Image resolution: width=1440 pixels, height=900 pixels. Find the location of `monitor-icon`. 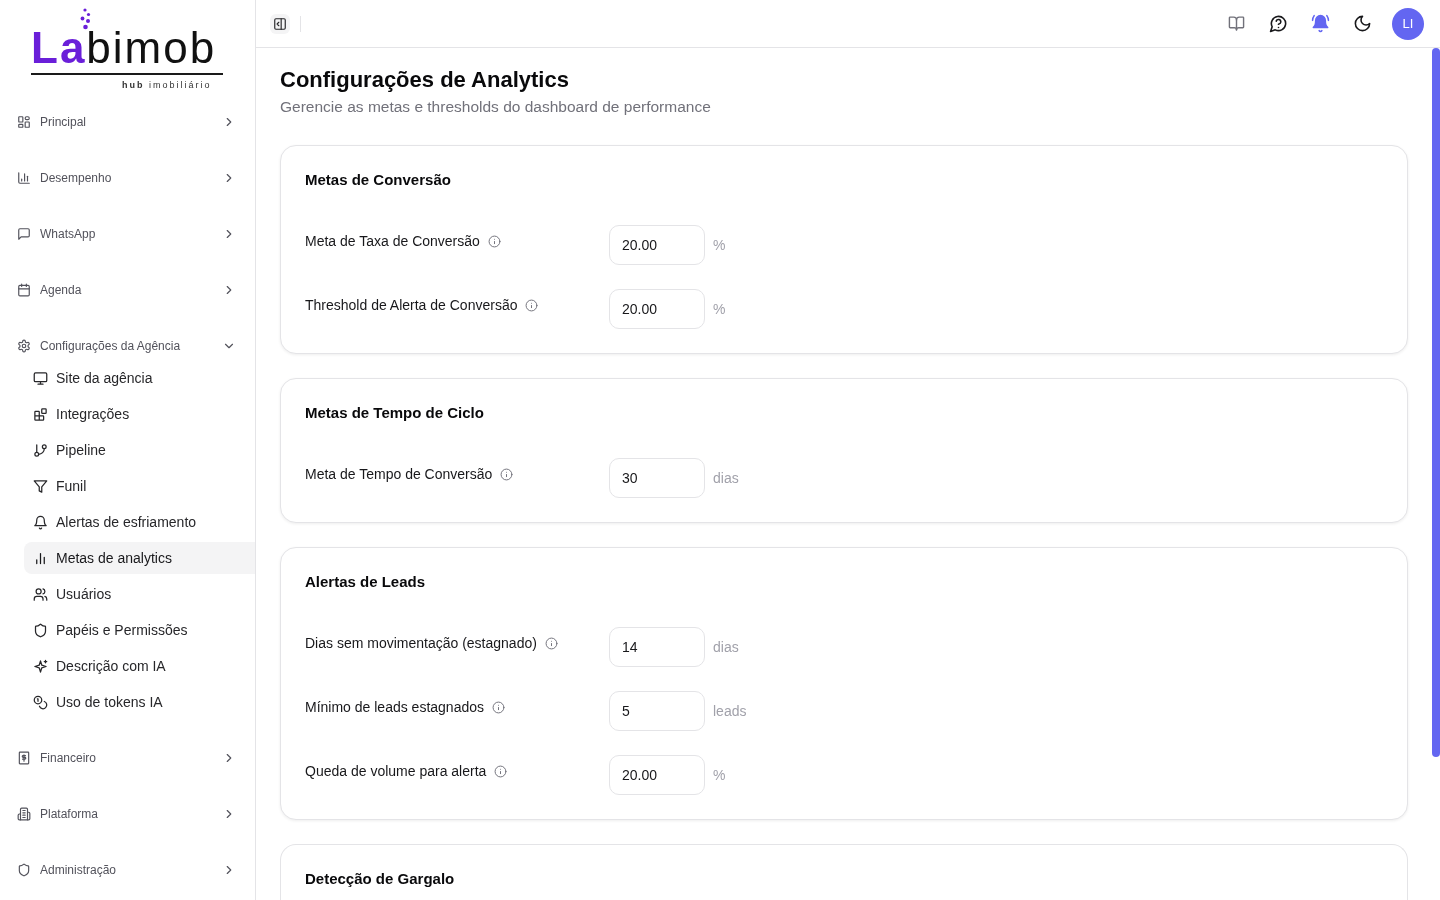

monitor-icon is located at coordinates (40, 378).